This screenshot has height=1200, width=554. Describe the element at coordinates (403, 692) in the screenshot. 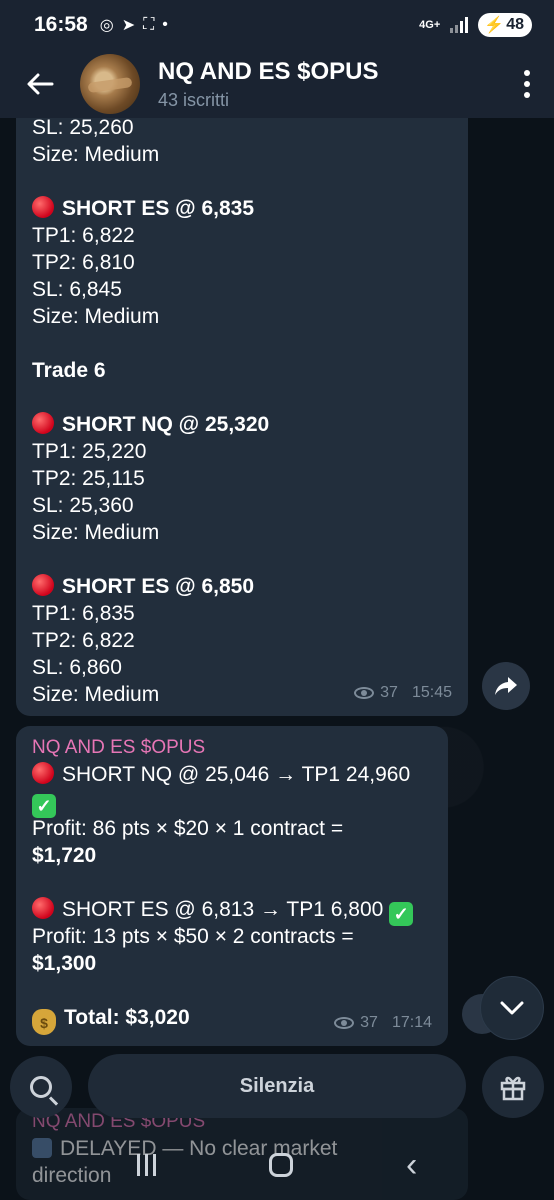

I see `message-meta: 37 15:45` at that location.